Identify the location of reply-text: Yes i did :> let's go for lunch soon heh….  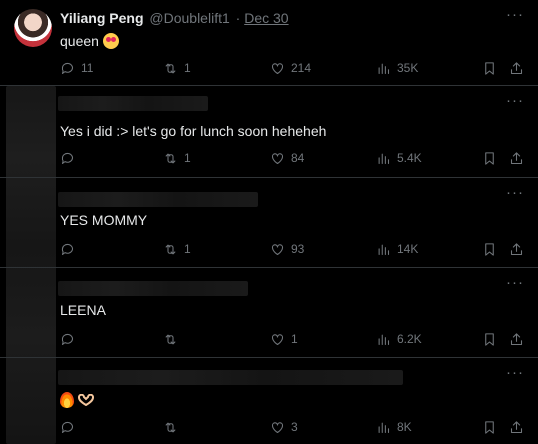
(193, 131).